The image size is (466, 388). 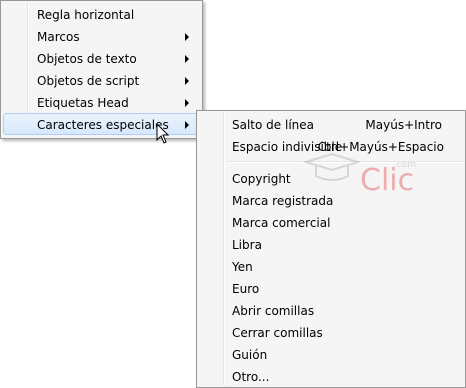 What do you see at coordinates (247, 245) in the screenshot?
I see `menu-item-label: Libra` at bounding box center [247, 245].